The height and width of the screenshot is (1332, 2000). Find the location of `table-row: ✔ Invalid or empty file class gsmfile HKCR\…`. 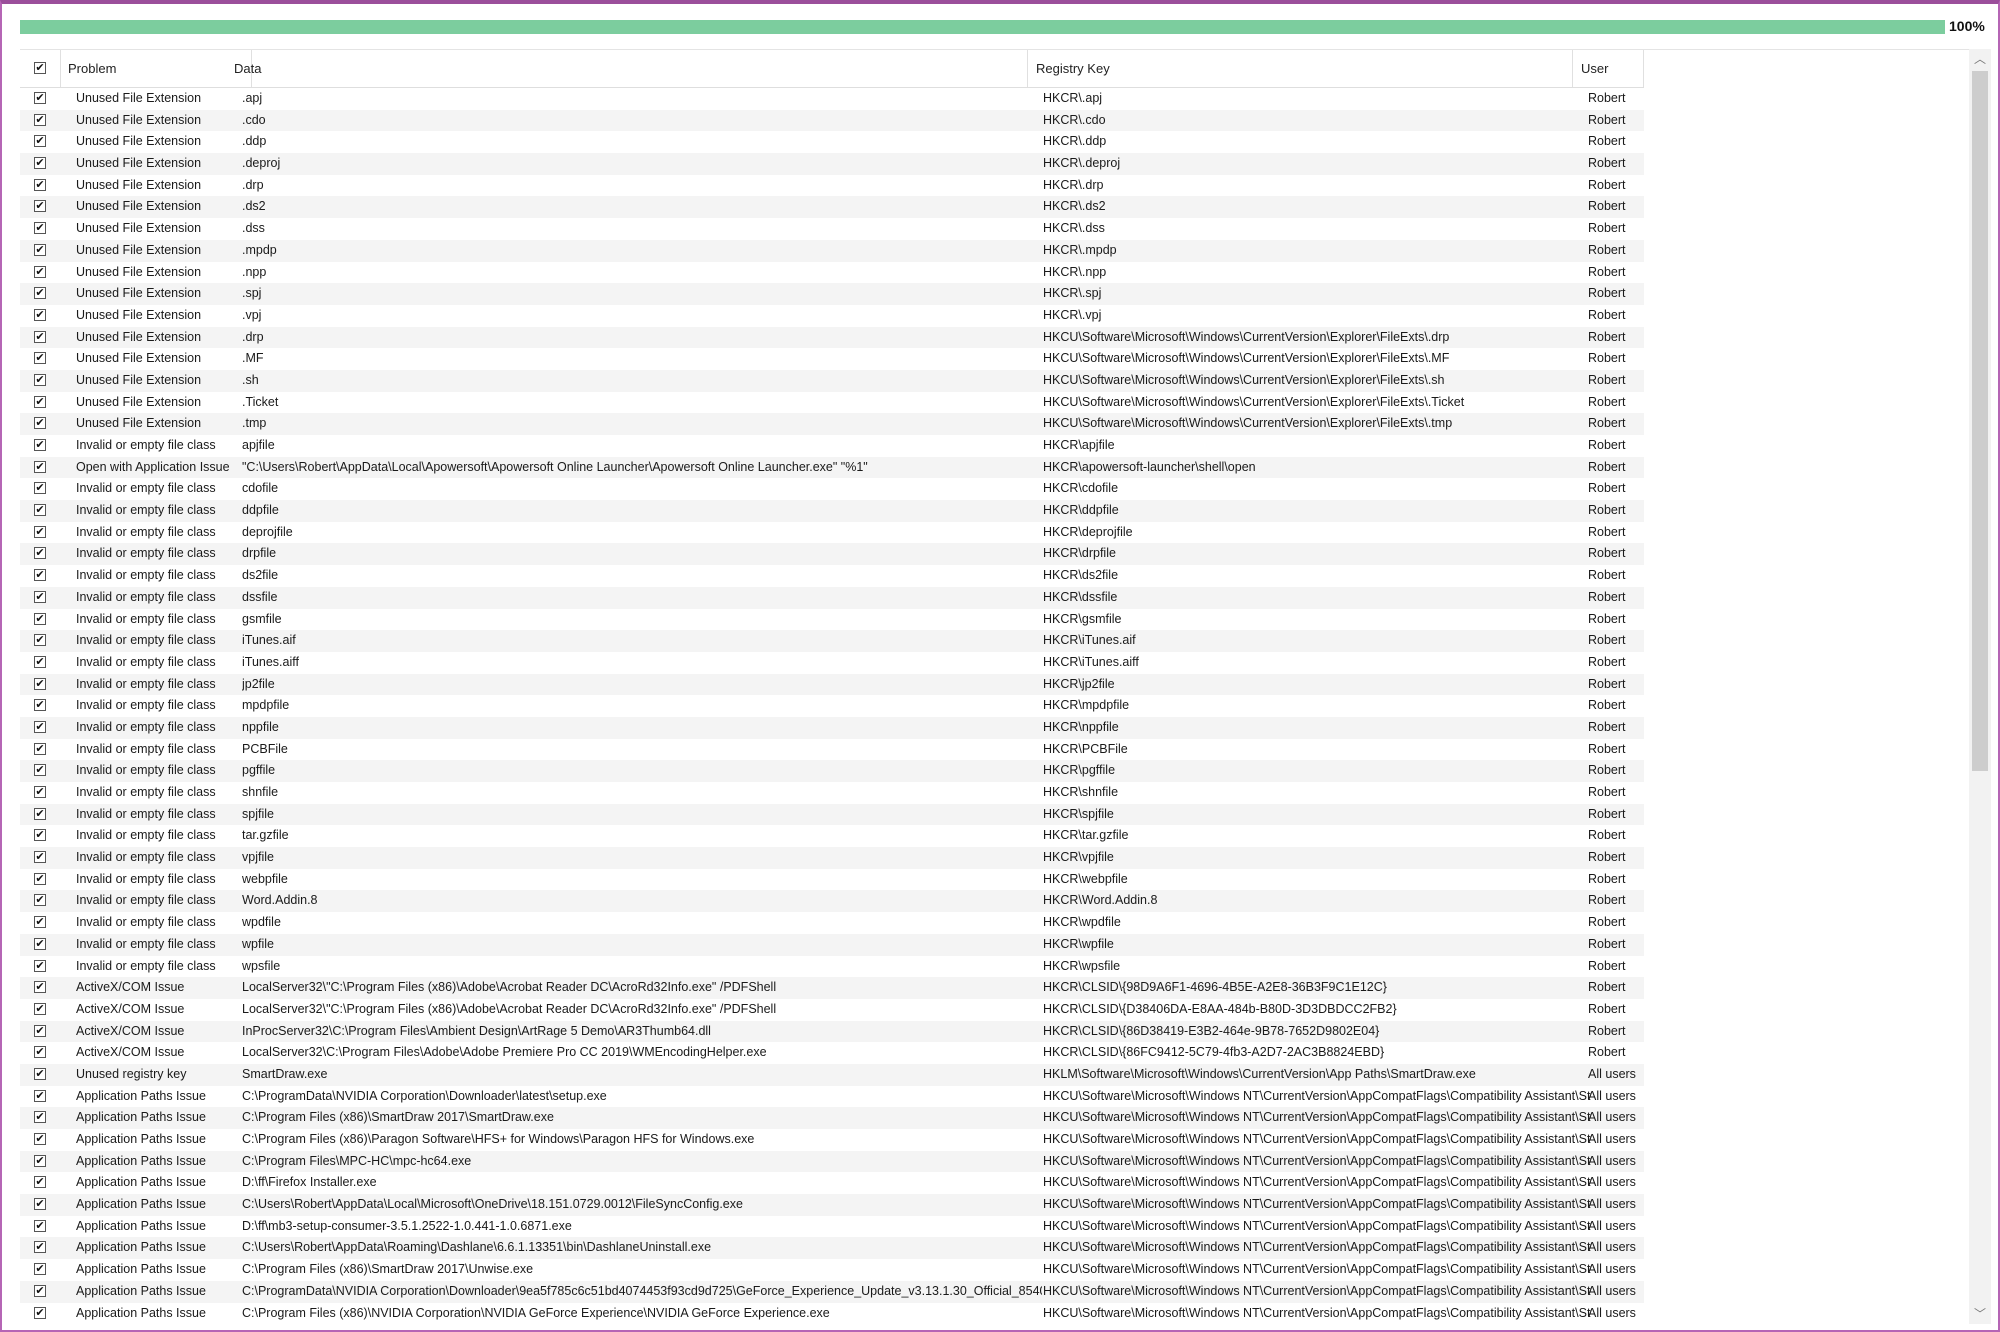

table-row: ✔ Invalid or empty file class gsmfile HKCR\… is located at coordinates (832, 620).